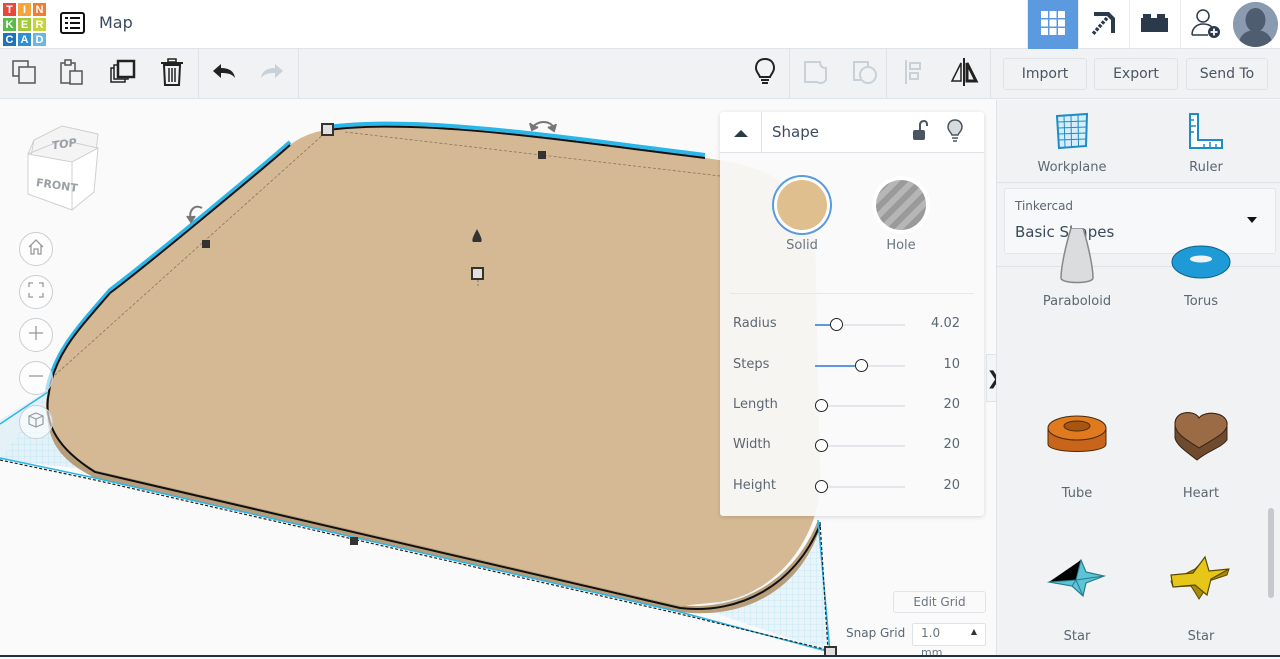  Describe the element at coordinates (949, 641) in the screenshot. I see `snap-grid-select: 1.0 ▲ mm` at that location.